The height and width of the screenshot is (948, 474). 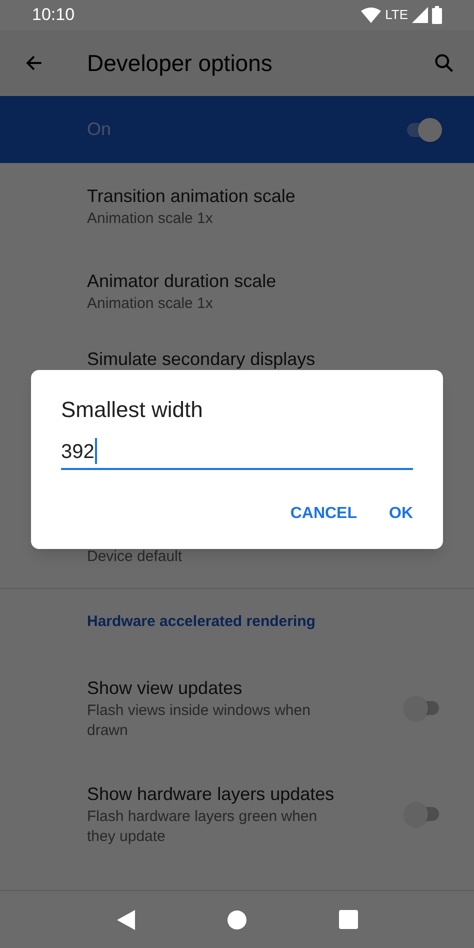 I want to click on setting-summary: Flash hardware layers green when they update, so click(x=202, y=827).